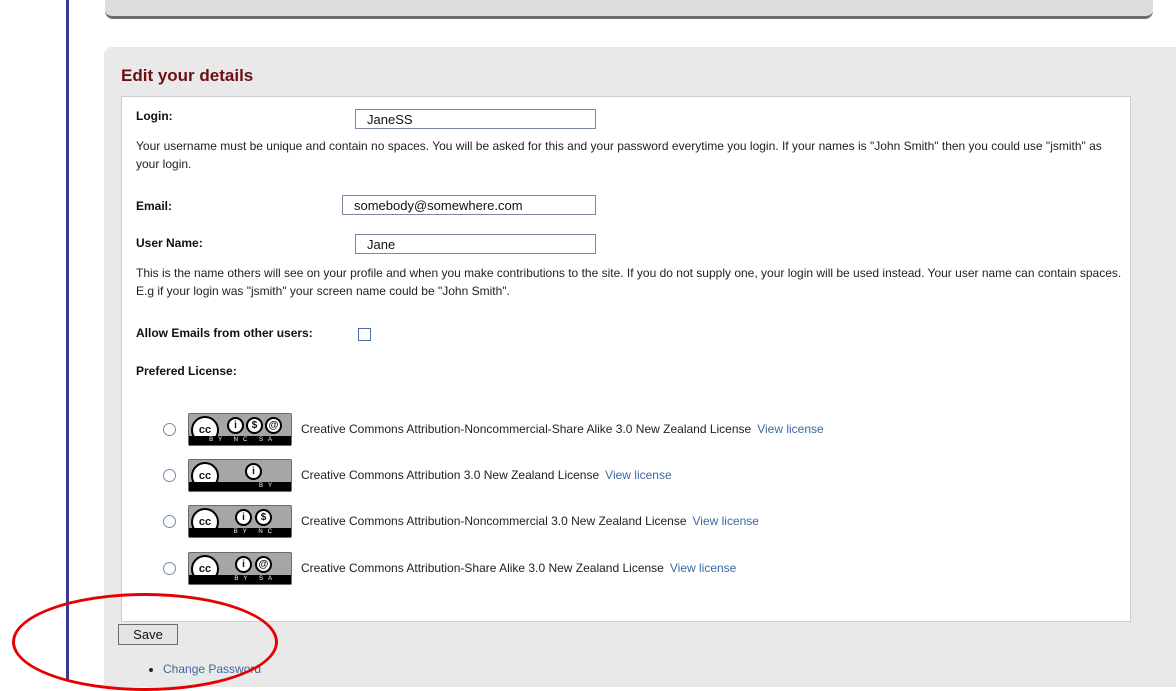 The image size is (1176, 691). What do you see at coordinates (187, 75) in the screenshot?
I see `page-title: Edit your details` at bounding box center [187, 75].